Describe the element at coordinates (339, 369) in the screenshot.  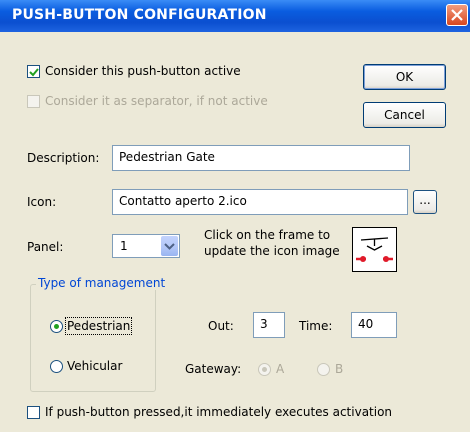
I see `gateway-b-label: B` at that location.